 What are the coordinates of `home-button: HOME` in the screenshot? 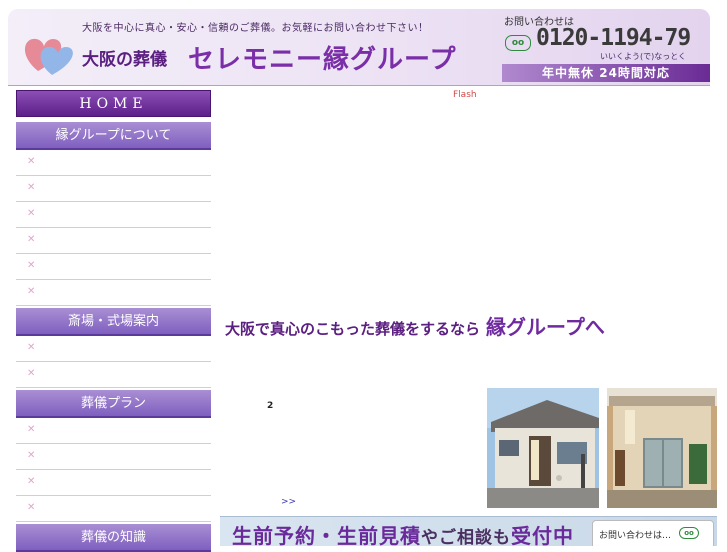 It's located at (113, 103).